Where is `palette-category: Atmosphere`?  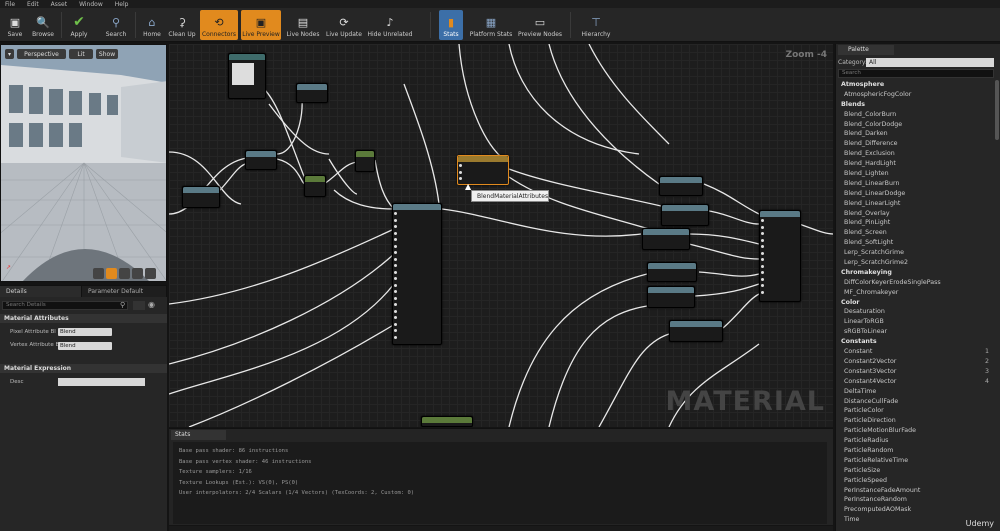
palette-category: Atmosphere is located at coordinates (914, 85).